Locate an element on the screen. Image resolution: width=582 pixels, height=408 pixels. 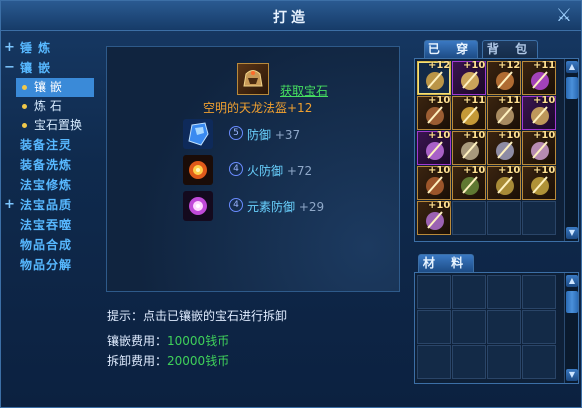
nav-item-decompose: 物品分解 is located at coordinates (49, 265).